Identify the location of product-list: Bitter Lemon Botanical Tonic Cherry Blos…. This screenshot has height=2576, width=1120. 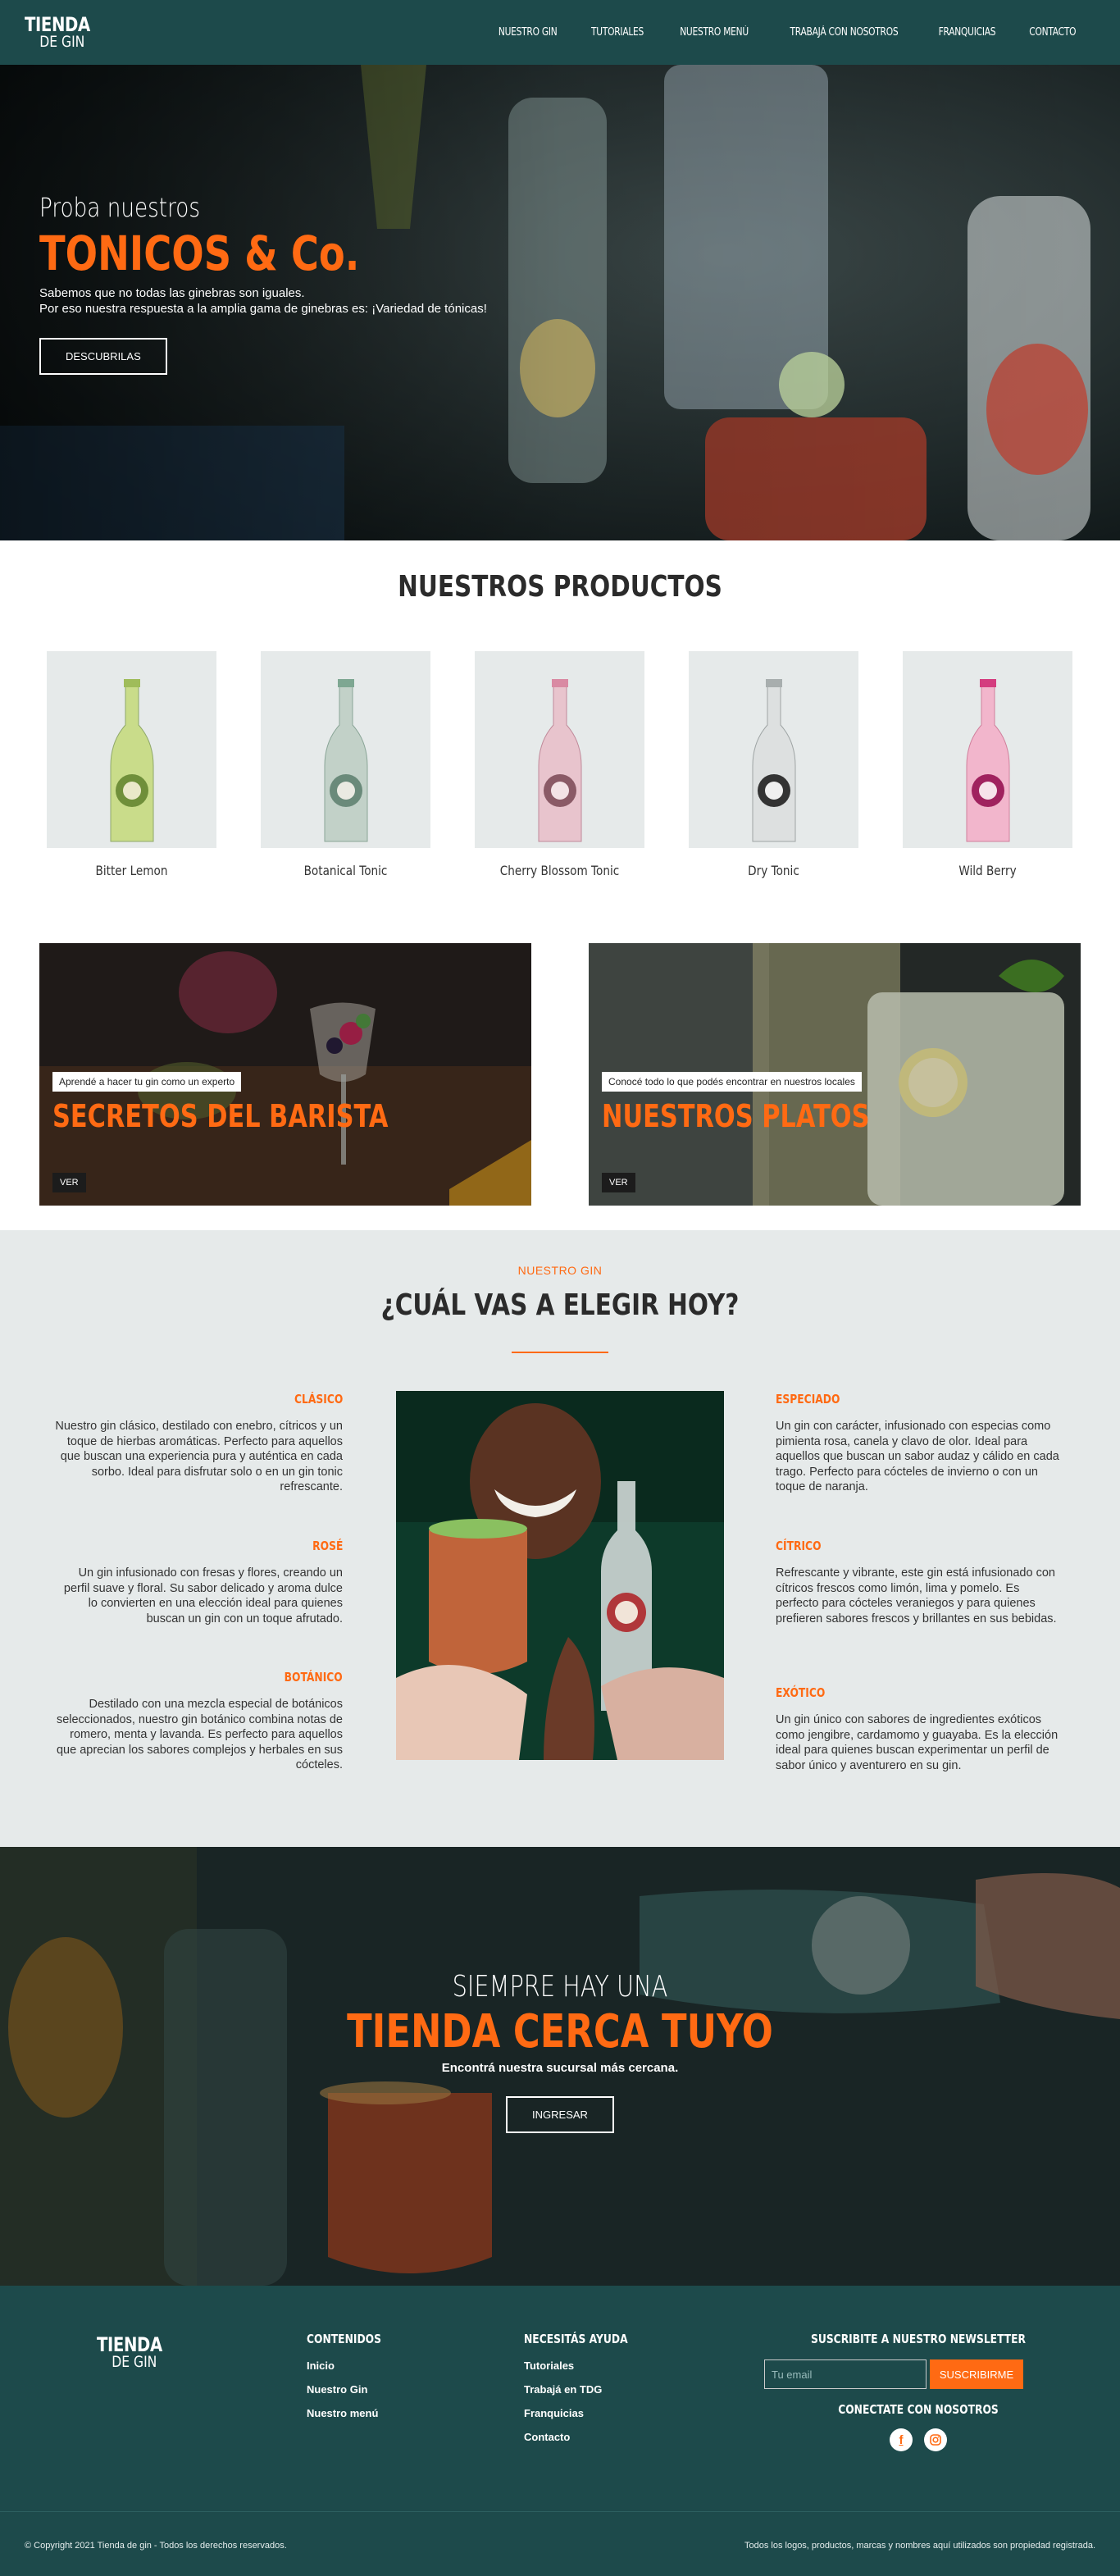
(559, 764).